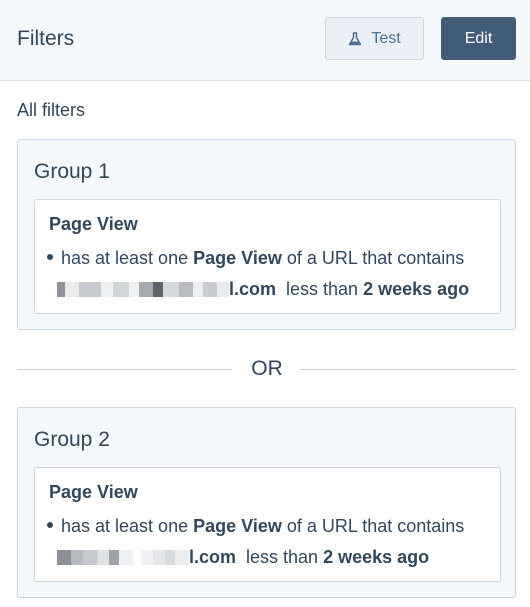  I want to click on or-label: OR, so click(267, 368).